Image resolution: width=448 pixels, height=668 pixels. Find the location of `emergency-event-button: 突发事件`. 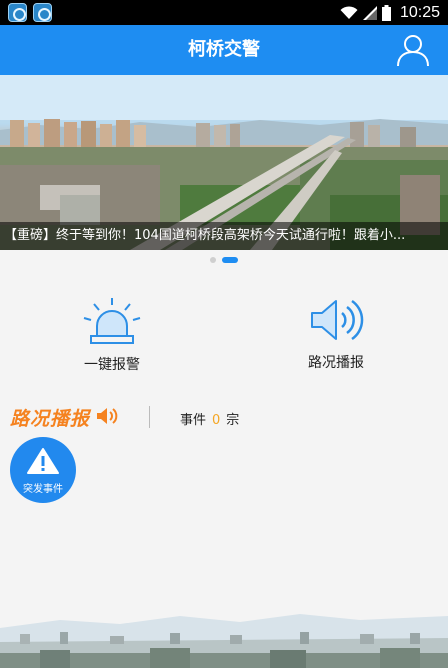

emergency-event-button: 突发事件 is located at coordinates (43, 470).